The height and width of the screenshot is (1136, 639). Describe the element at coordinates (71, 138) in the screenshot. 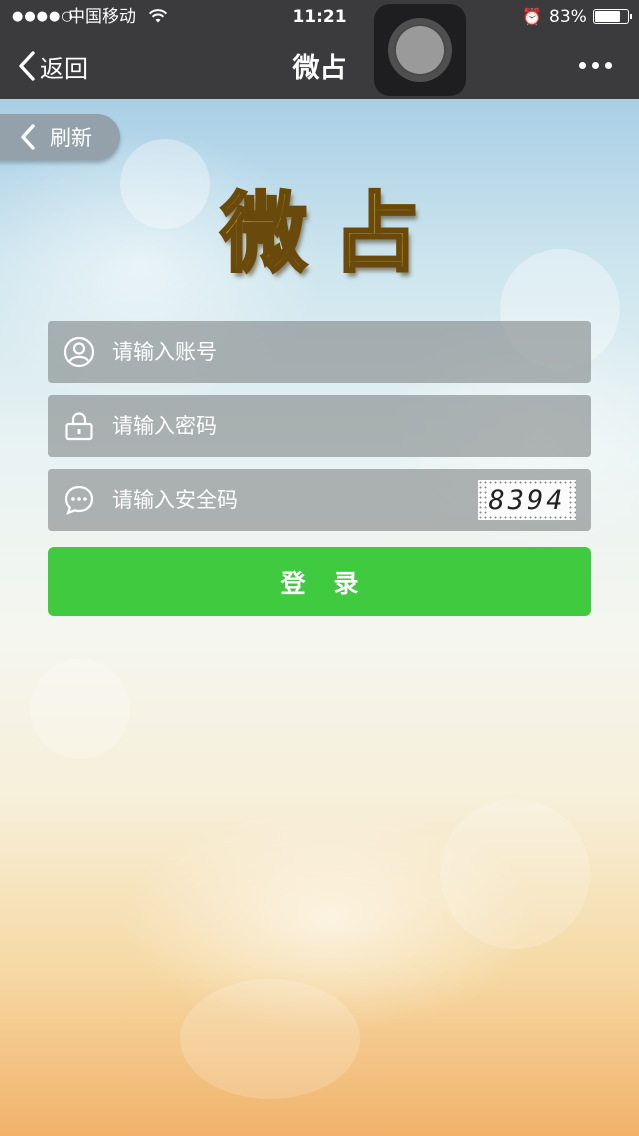

I see `refresh-label: 刷新` at that location.